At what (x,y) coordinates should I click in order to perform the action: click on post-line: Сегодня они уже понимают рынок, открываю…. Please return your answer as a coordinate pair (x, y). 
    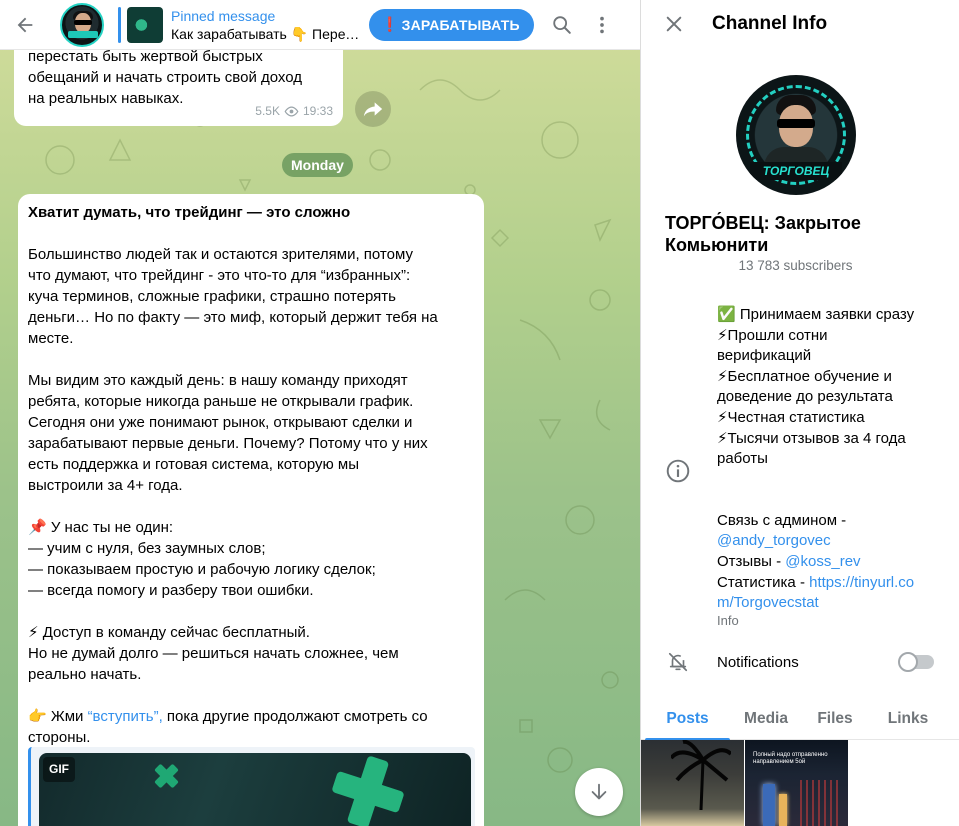
    Looking at the image, I should click on (220, 422).